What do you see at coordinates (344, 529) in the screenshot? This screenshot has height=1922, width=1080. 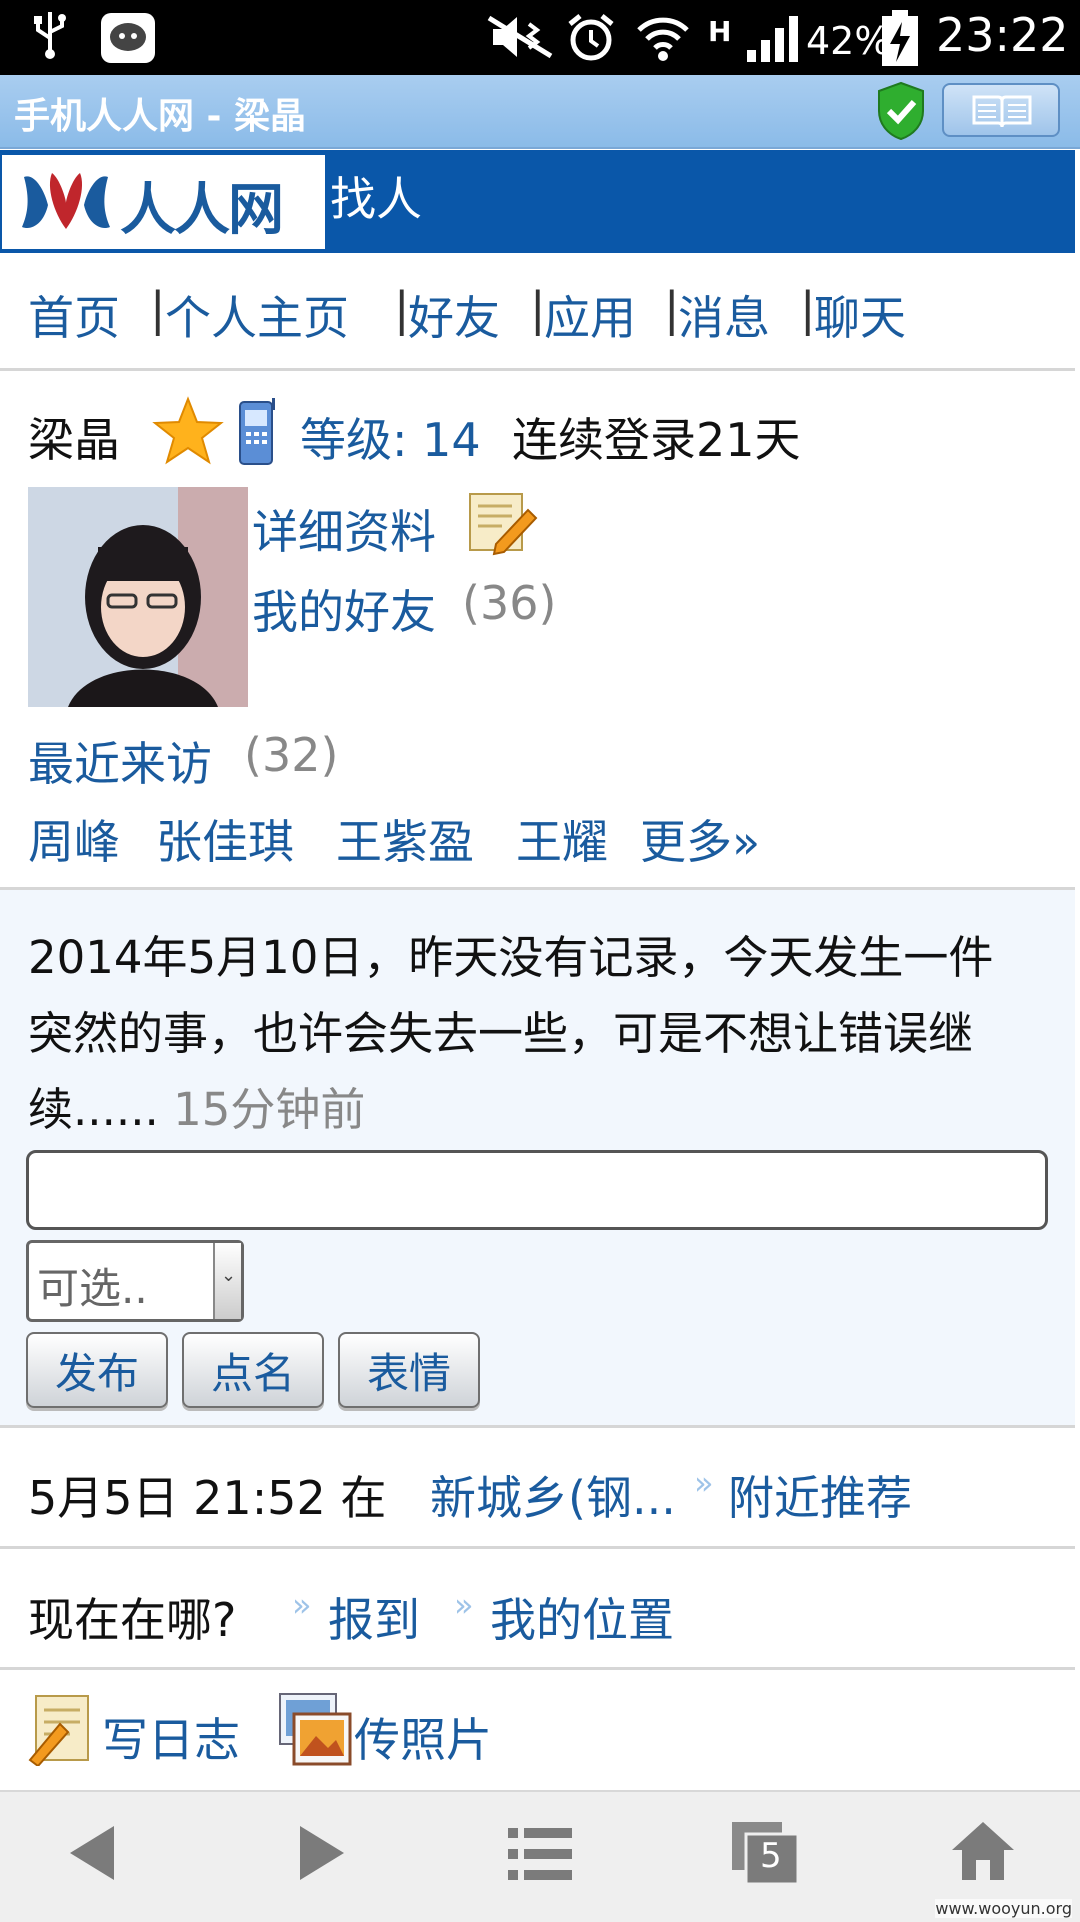 I see `details-link: 详细资料` at bounding box center [344, 529].